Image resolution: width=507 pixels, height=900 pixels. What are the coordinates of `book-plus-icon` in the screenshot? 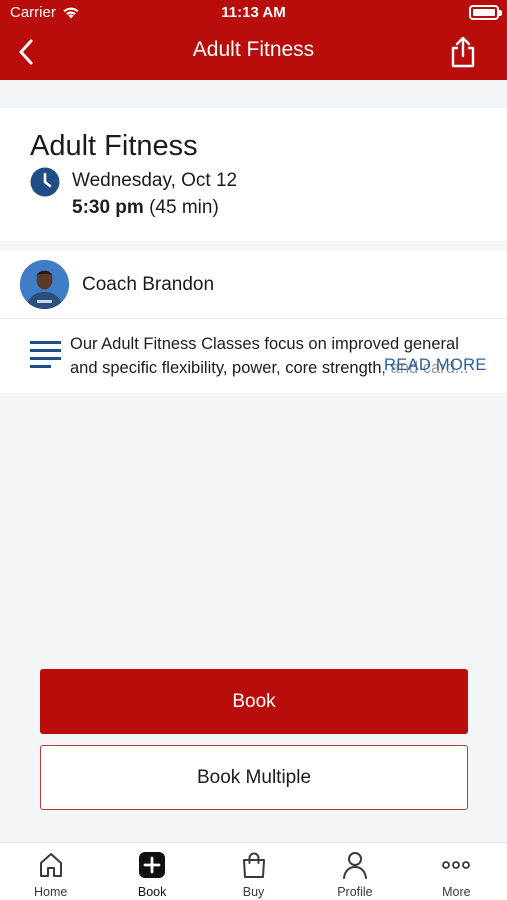 It's located at (152, 865).